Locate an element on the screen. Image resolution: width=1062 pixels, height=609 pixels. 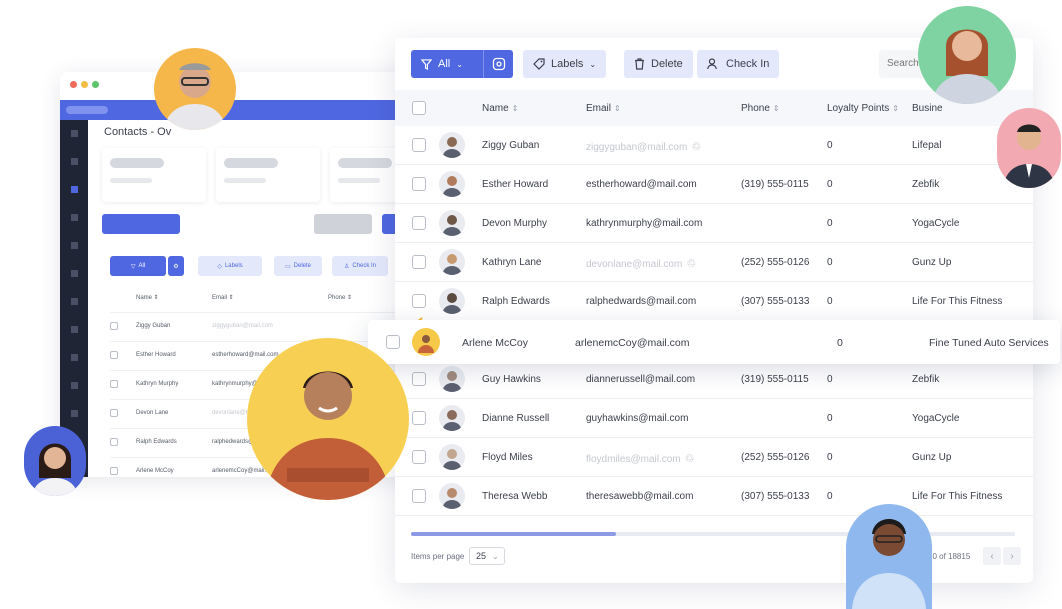
contact-email: ralphedwards@mail.com is located at coordinates (641, 301).